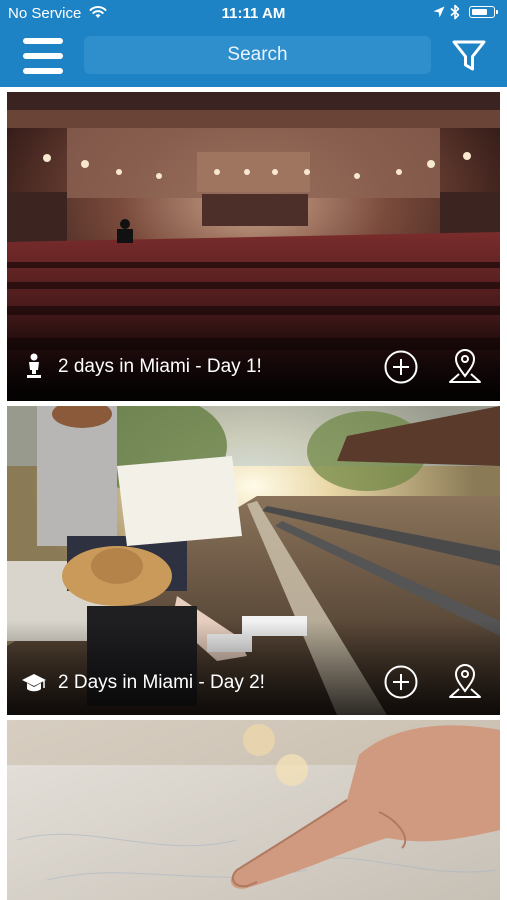 Image resolution: width=507 pixels, height=900 pixels. Describe the element at coordinates (469, 56) in the screenshot. I see `filter-funnel-icon` at that location.